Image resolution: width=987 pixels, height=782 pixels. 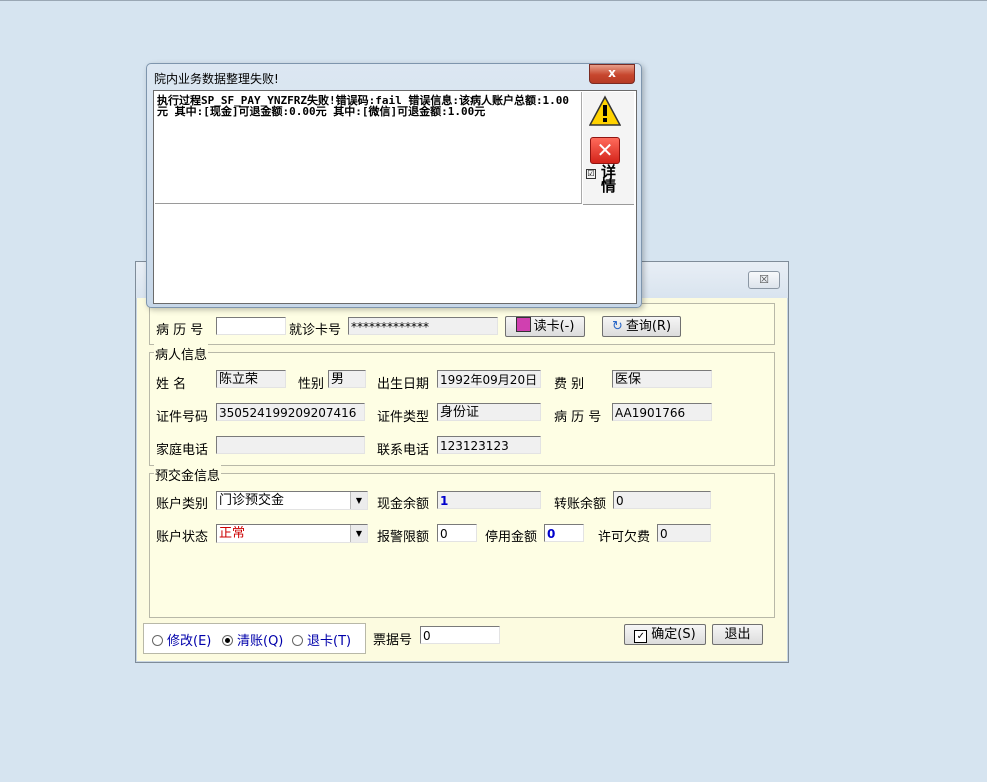 I want to click on search-panel: 病 历 号 就诊卡号 ************* 读卡(-) ↻ 查询(R), so click(x=462, y=324).